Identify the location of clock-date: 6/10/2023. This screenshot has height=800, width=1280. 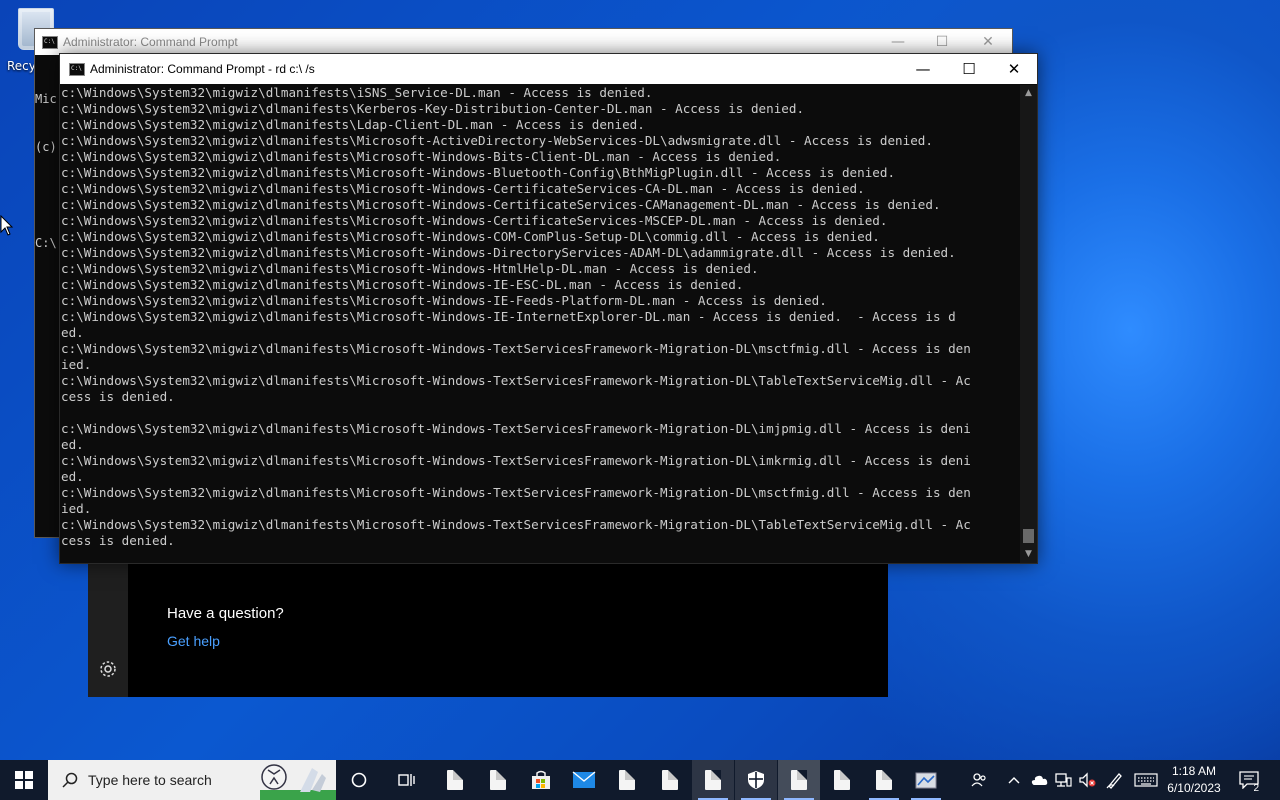
(1194, 788).